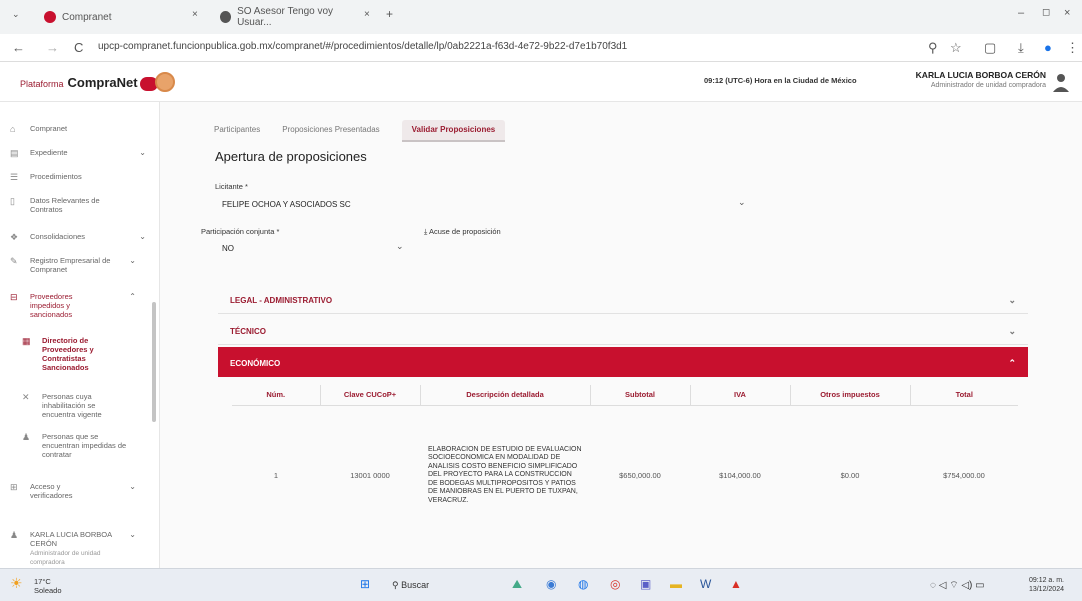 This screenshot has width=1082, height=601. Describe the element at coordinates (65, 205) in the screenshot. I see `sidebar-item-datos: ▯ Datos Relevantes de Contratos` at that location.